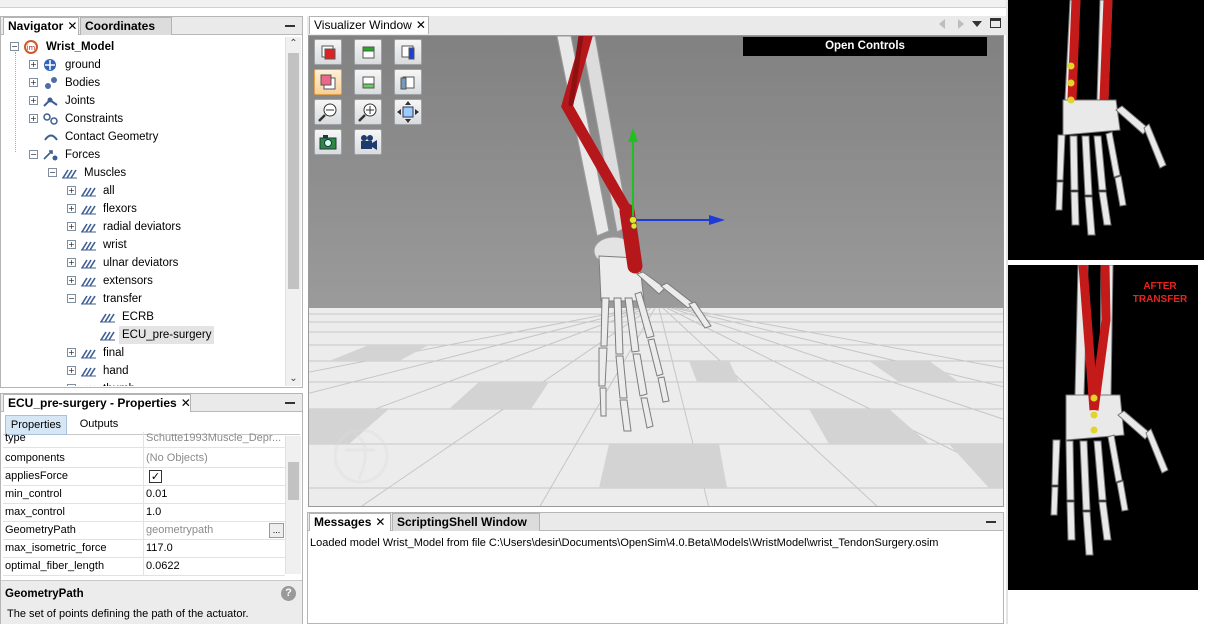  What do you see at coordinates (144, 137) in the screenshot?
I see `tree-item: Contact Geometry` at bounding box center [144, 137].